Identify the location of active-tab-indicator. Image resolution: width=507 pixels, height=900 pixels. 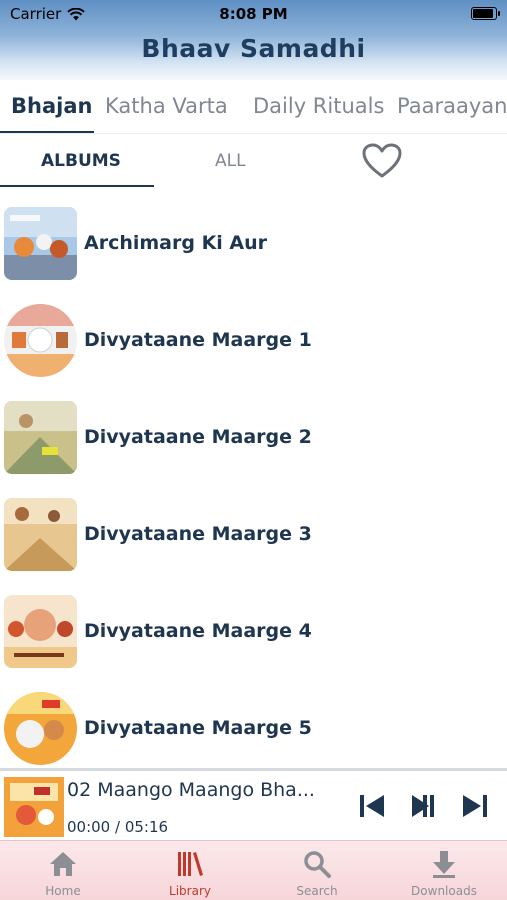
(47, 132).